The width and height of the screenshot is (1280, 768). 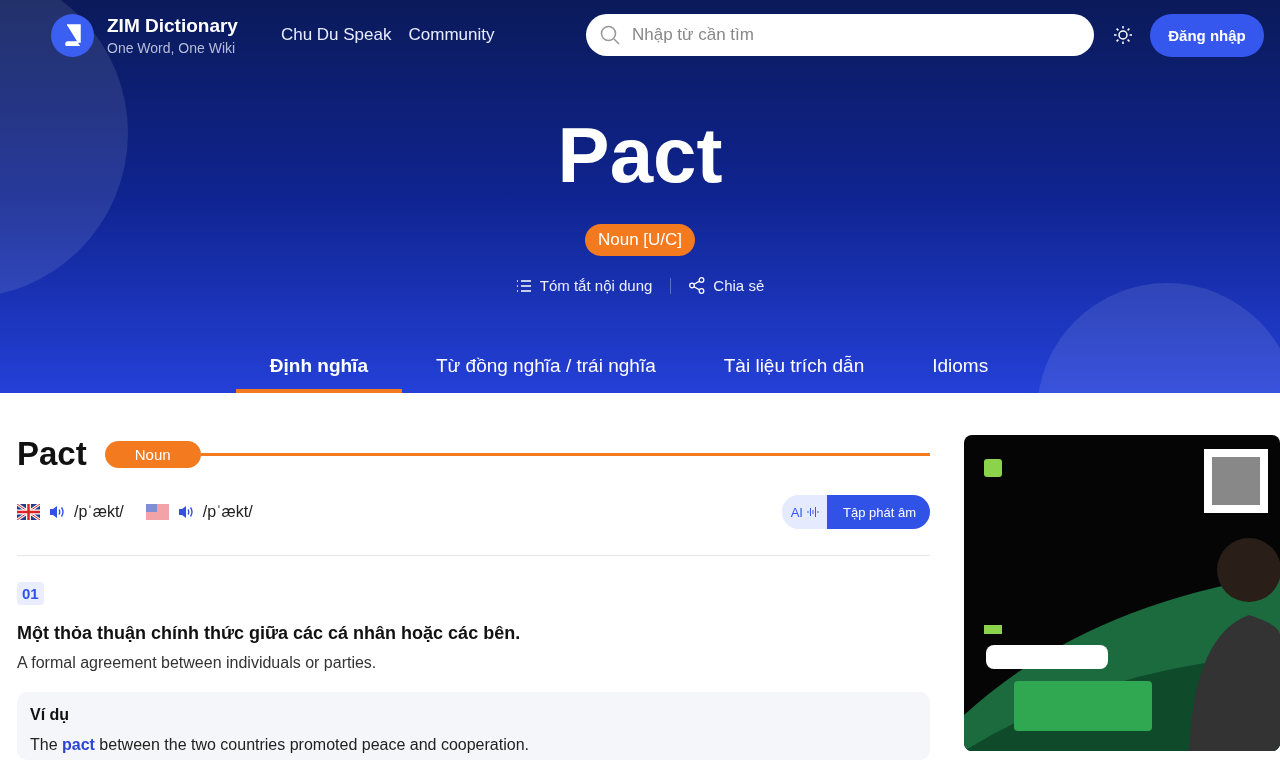 What do you see at coordinates (152, 454) in the screenshot?
I see `part-of-speech-tag: Noun` at bounding box center [152, 454].